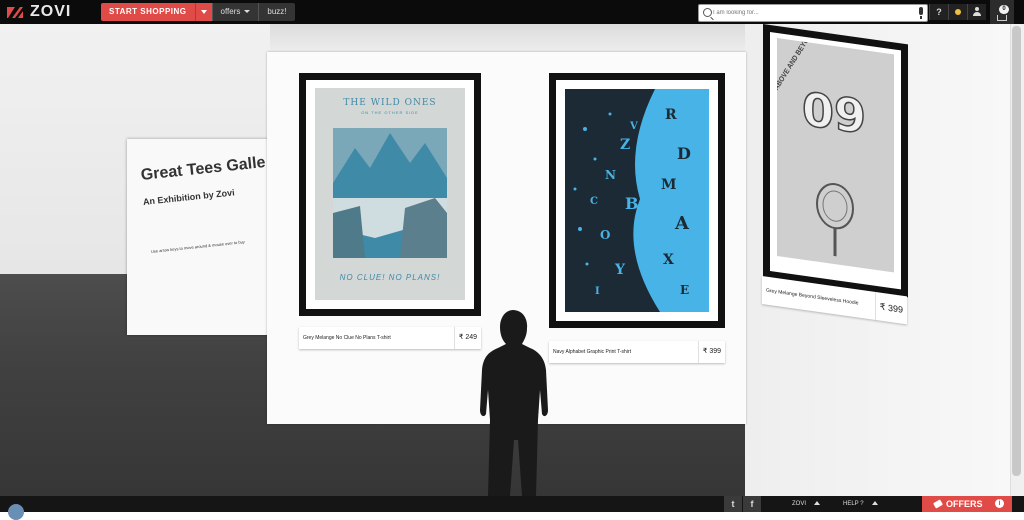 The height and width of the screenshot is (520, 1024). What do you see at coordinates (668, 260) in the screenshot?
I see `svg-text: X` at bounding box center [668, 260].